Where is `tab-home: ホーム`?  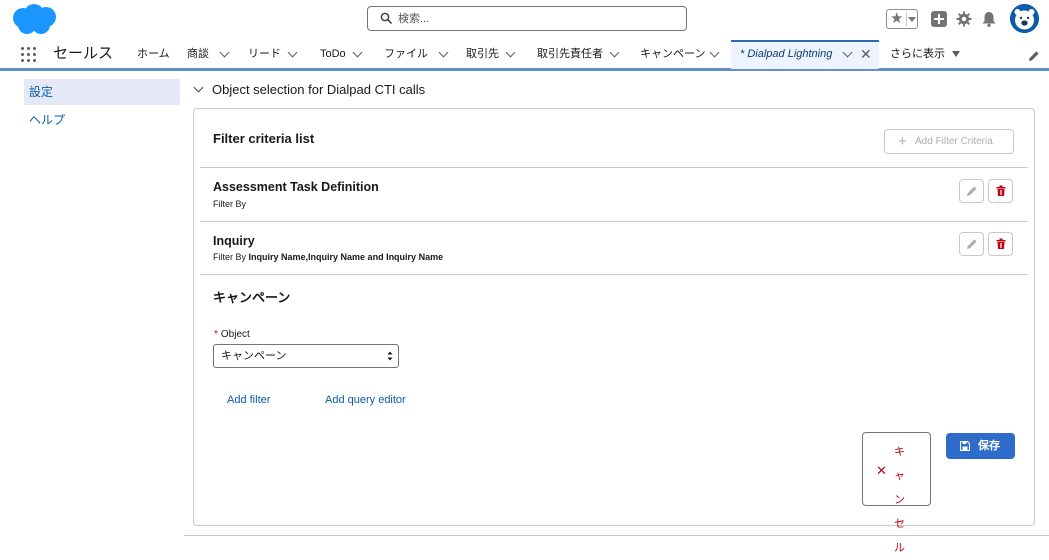 tab-home: ホーム is located at coordinates (154, 54).